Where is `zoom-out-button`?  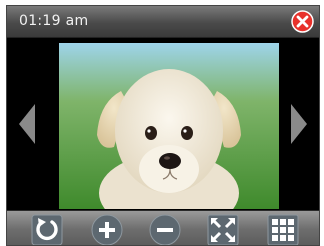 zoom-out-button is located at coordinates (165, 229).